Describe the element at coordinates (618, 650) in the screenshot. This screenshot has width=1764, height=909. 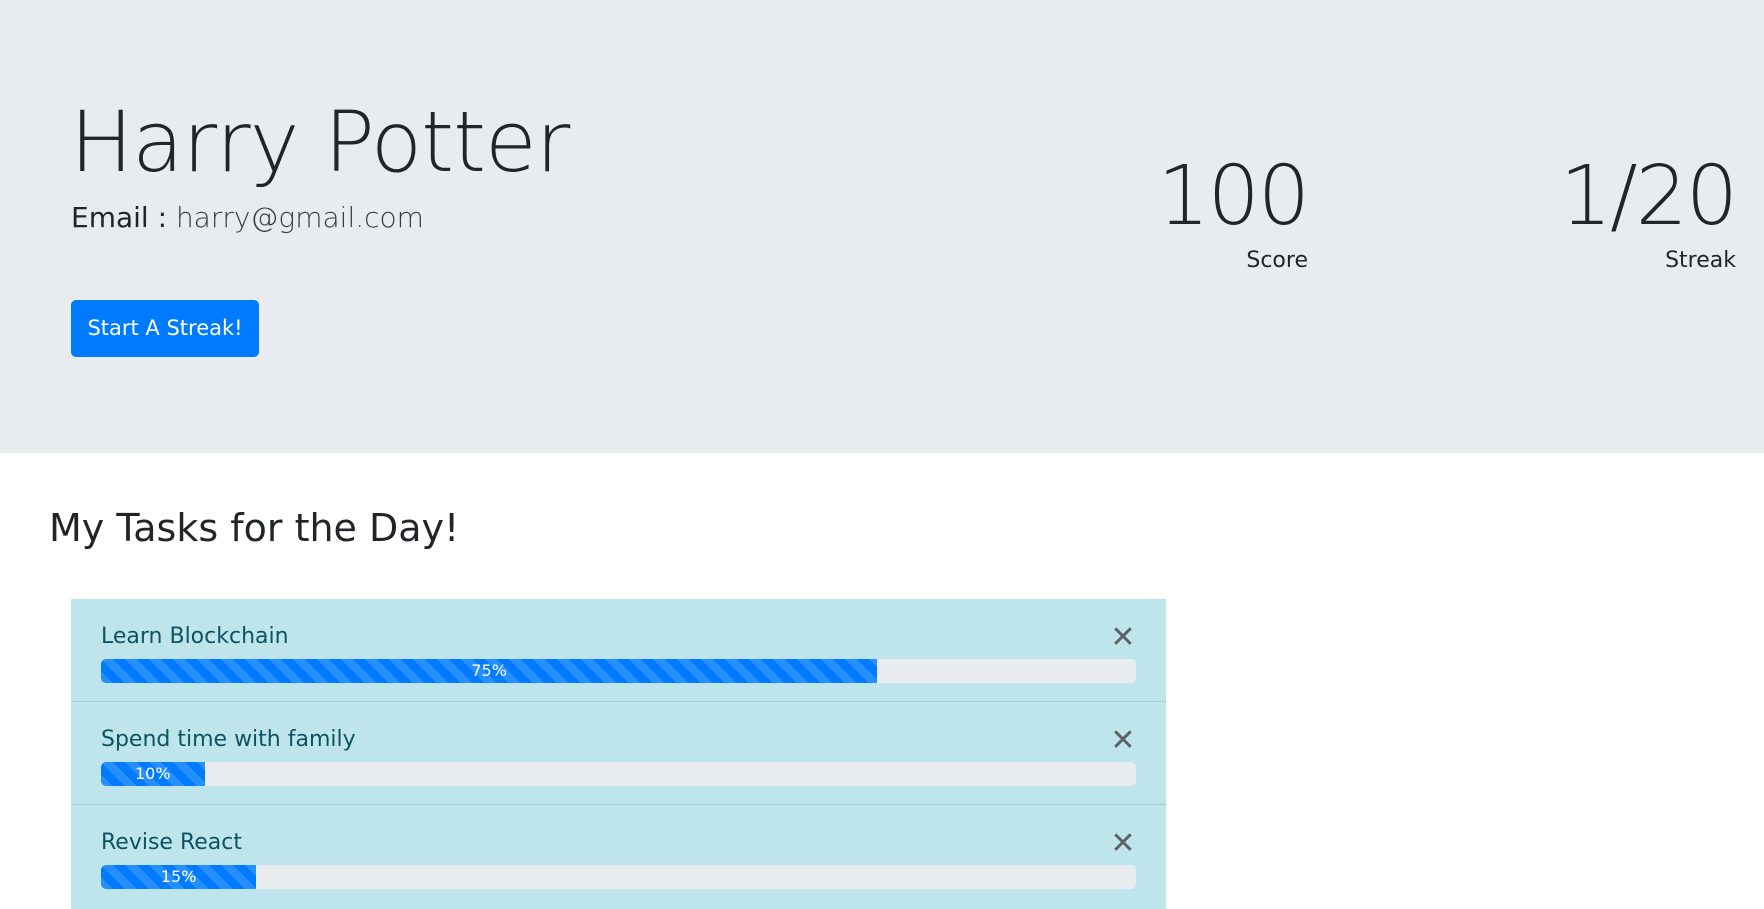
I see `task-item: Learn Blockchain ✕ 75%` at that location.